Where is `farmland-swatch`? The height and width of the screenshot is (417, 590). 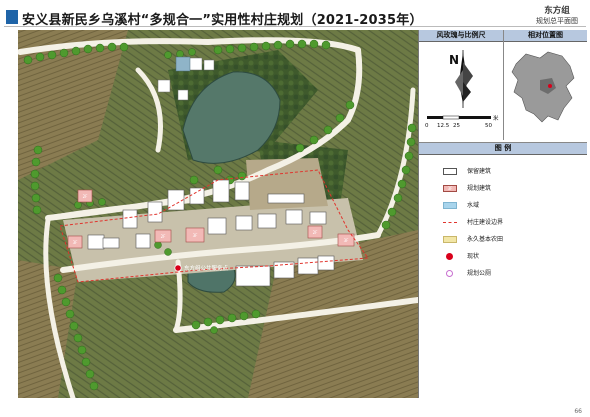 farmland-swatch is located at coordinates (450, 239).